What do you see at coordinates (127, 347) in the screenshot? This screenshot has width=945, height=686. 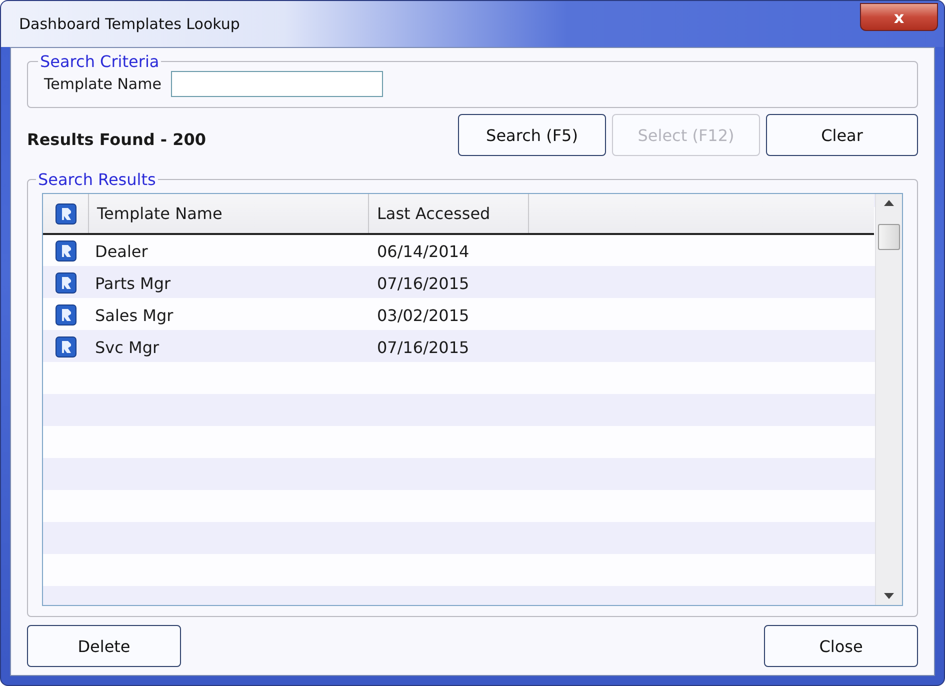 I see `table-cell-text: Svc Mgr` at bounding box center [127, 347].